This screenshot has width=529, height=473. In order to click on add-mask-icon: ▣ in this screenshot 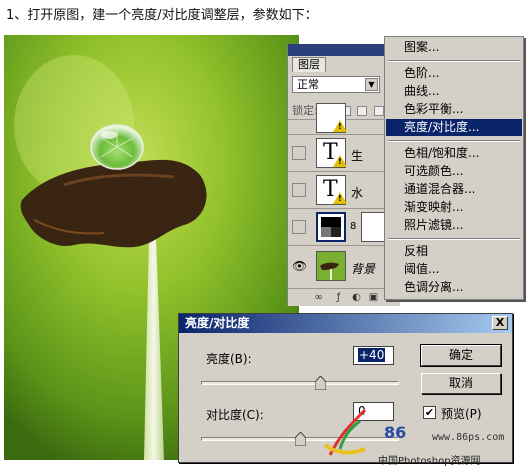, I will do `click(373, 298)`.